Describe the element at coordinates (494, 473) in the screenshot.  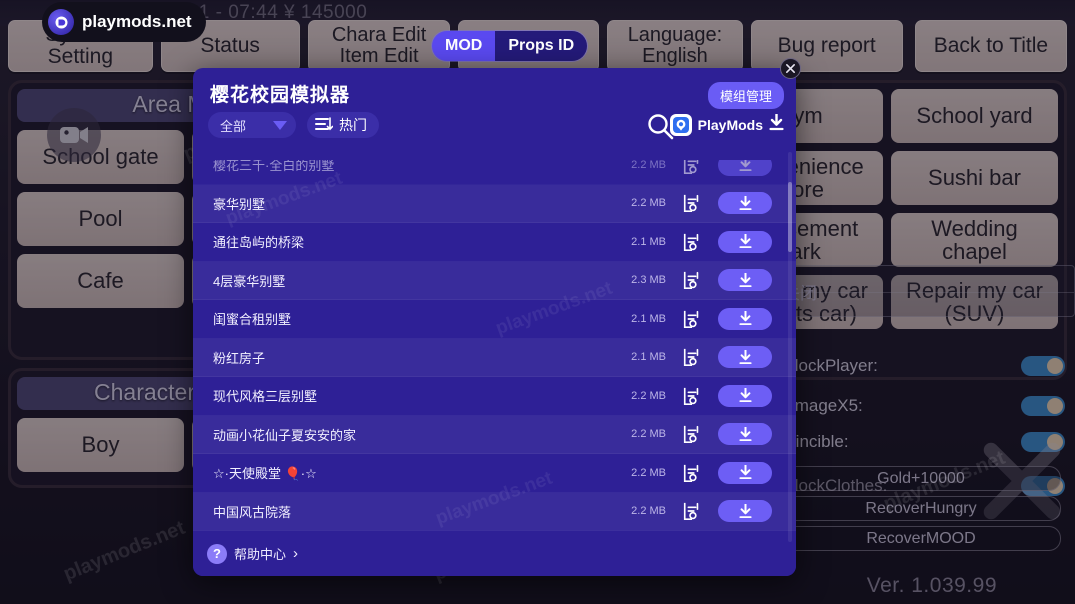
I see `table-row: ☆·天使殿堂 🎈·☆ 2.2 MB` at that location.